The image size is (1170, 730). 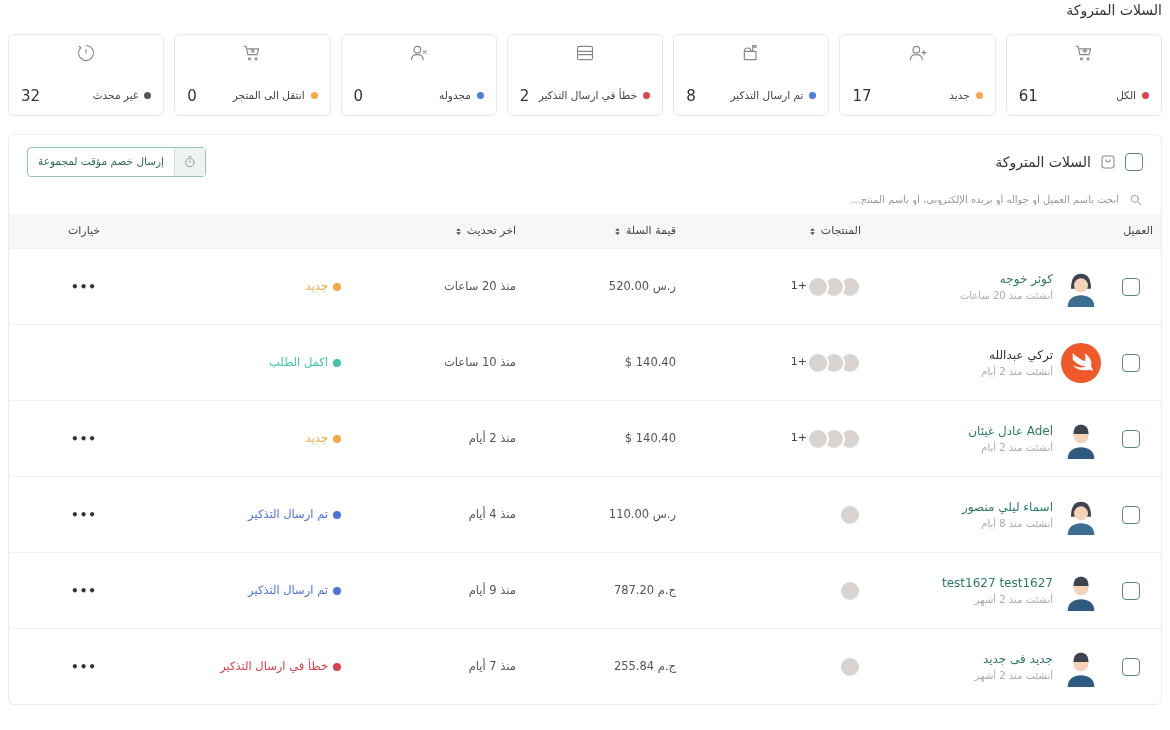 What do you see at coordinates (1136, 199) in the screenshot?
I see `search-icon` at bounding box center [1136, 199].